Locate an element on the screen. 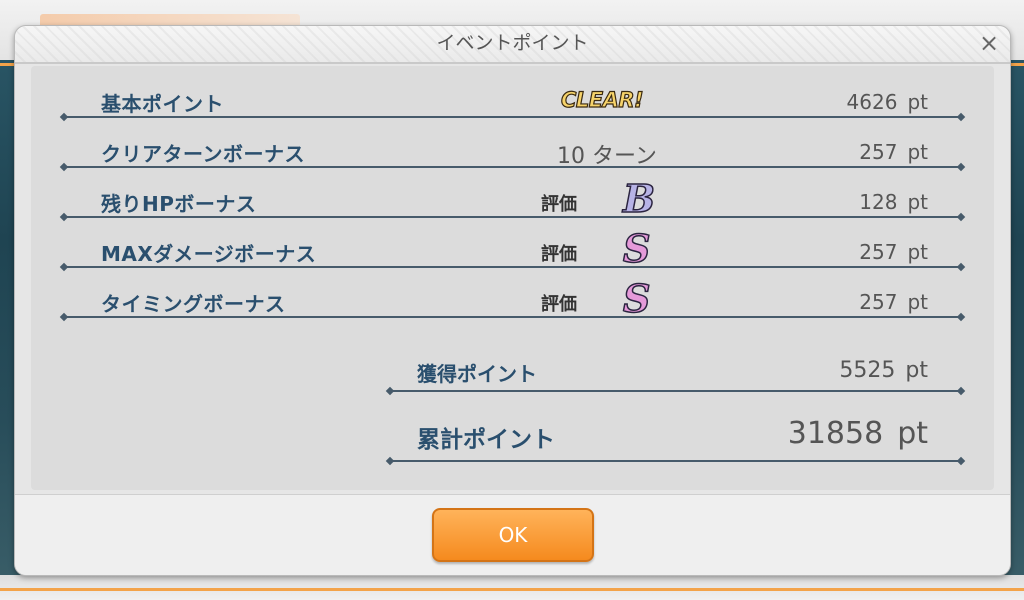 This screenshot has width=1024, height=600. close-icon: × is located at coordinates (989, 43).